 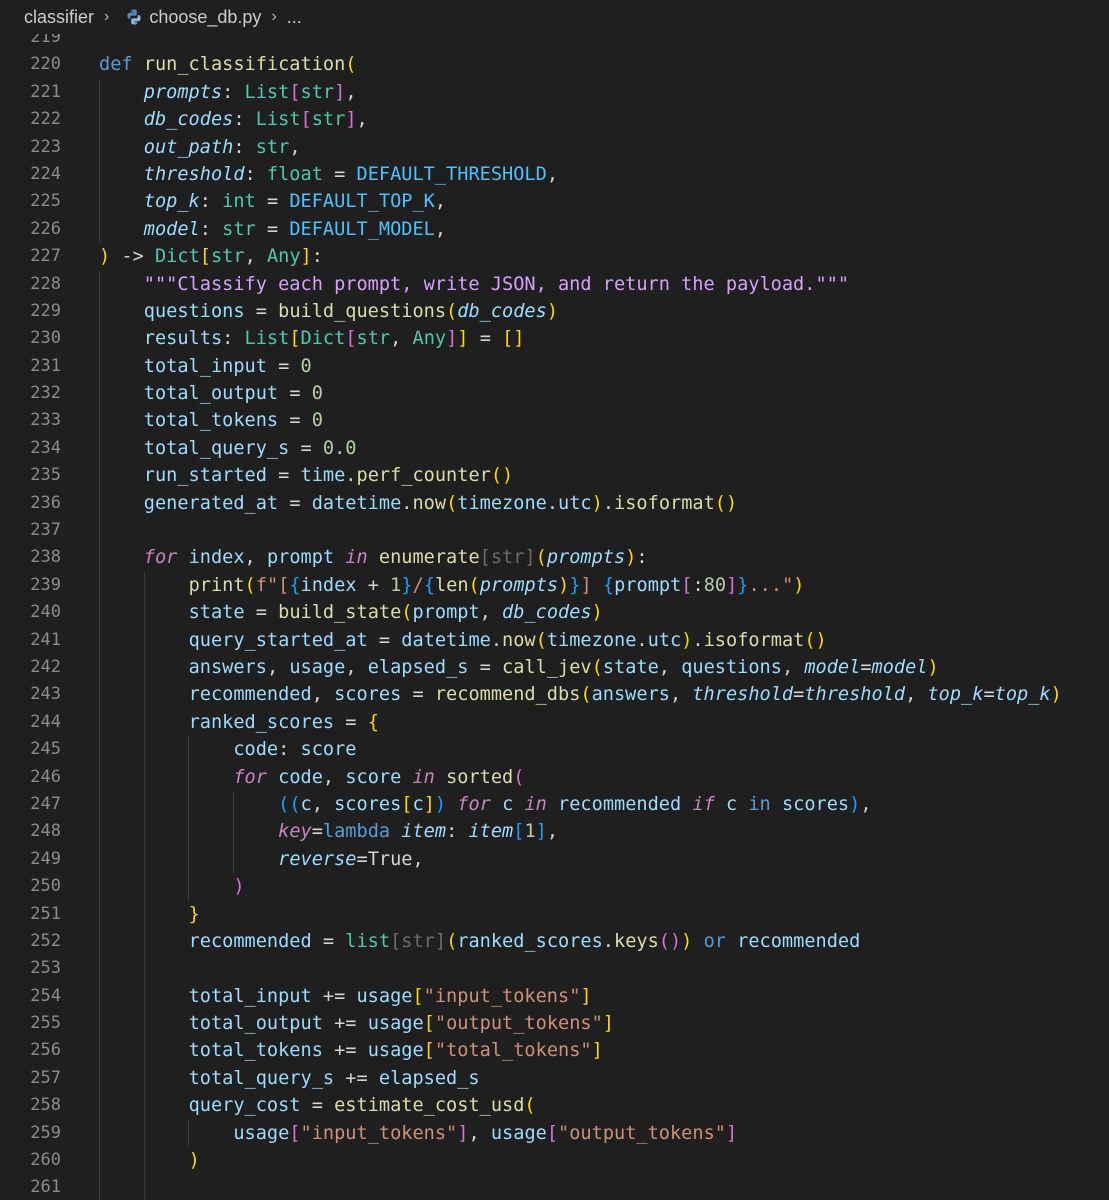 What do you see at coordinates (45, 64) in the screenshot?
I see `line-number: 220` at bounding box center [45, 64].